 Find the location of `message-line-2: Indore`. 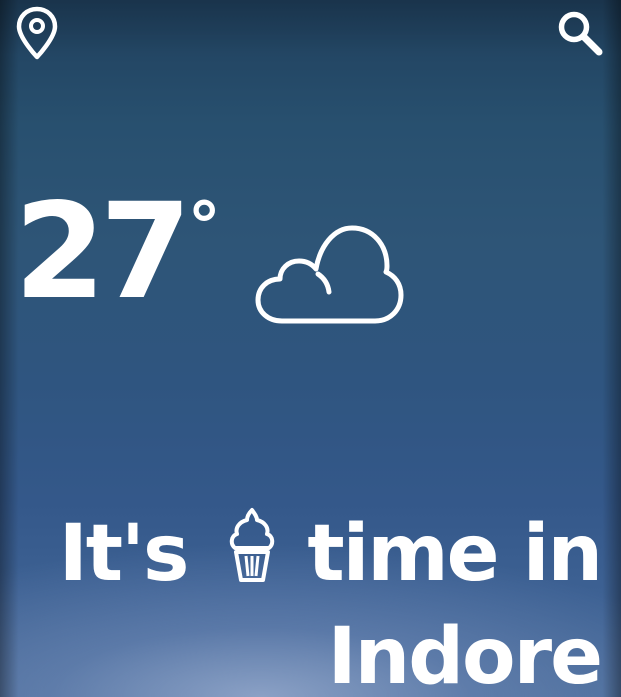

message-line-2: Indore is located at coordinates (331, 650).